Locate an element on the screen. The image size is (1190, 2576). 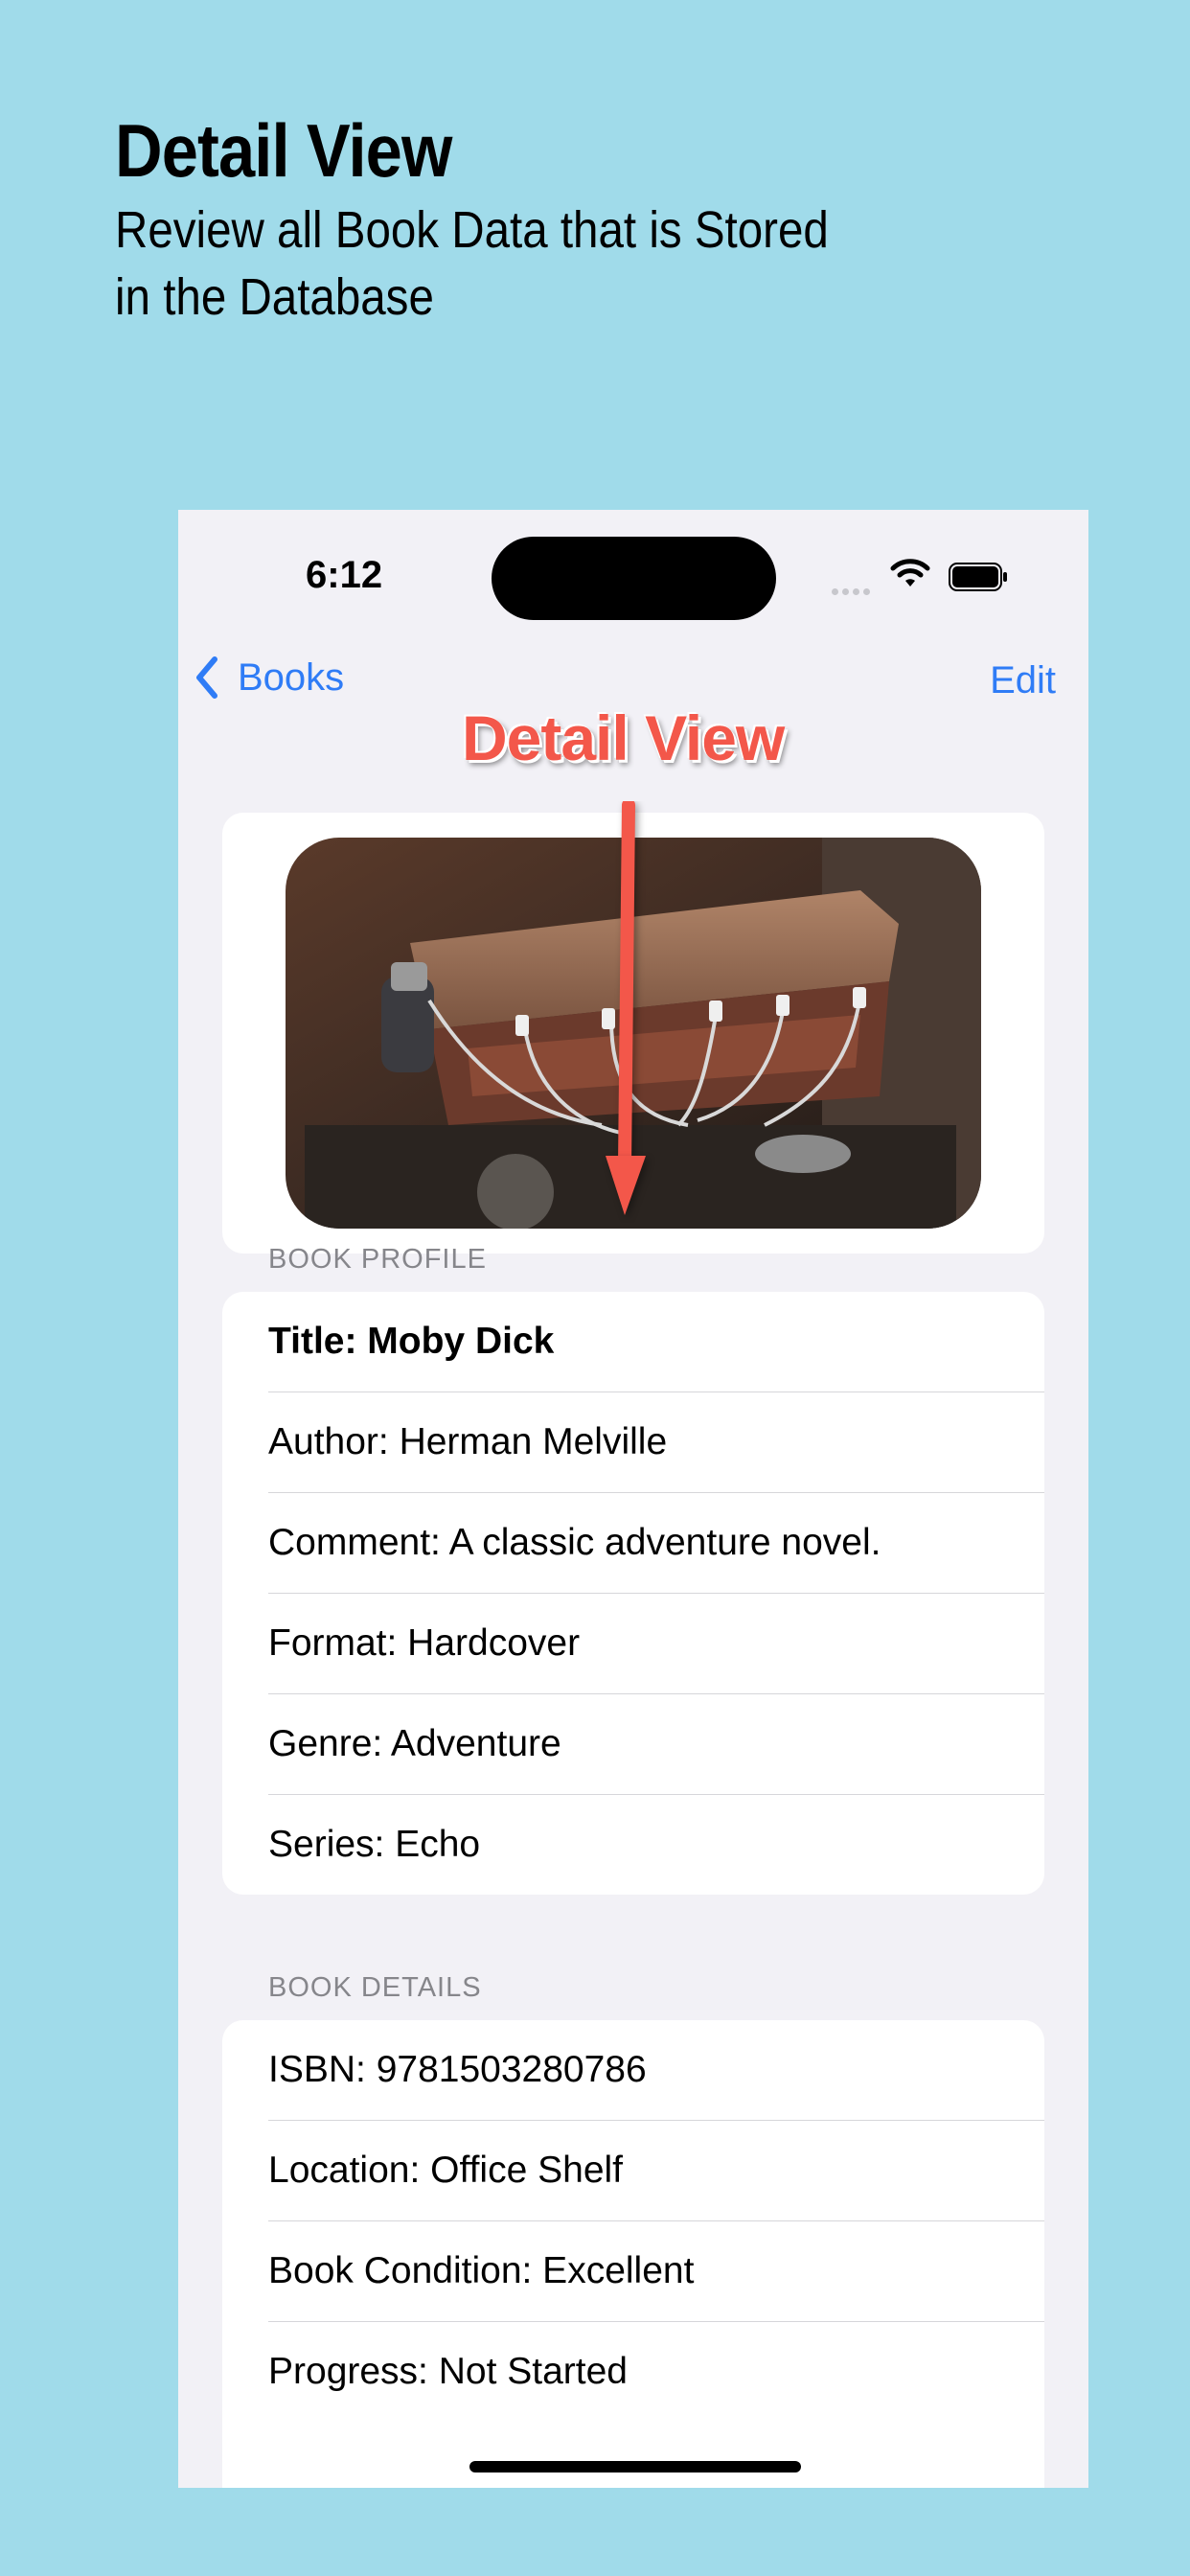
dynamic-island is located at coordinates (634, 578).